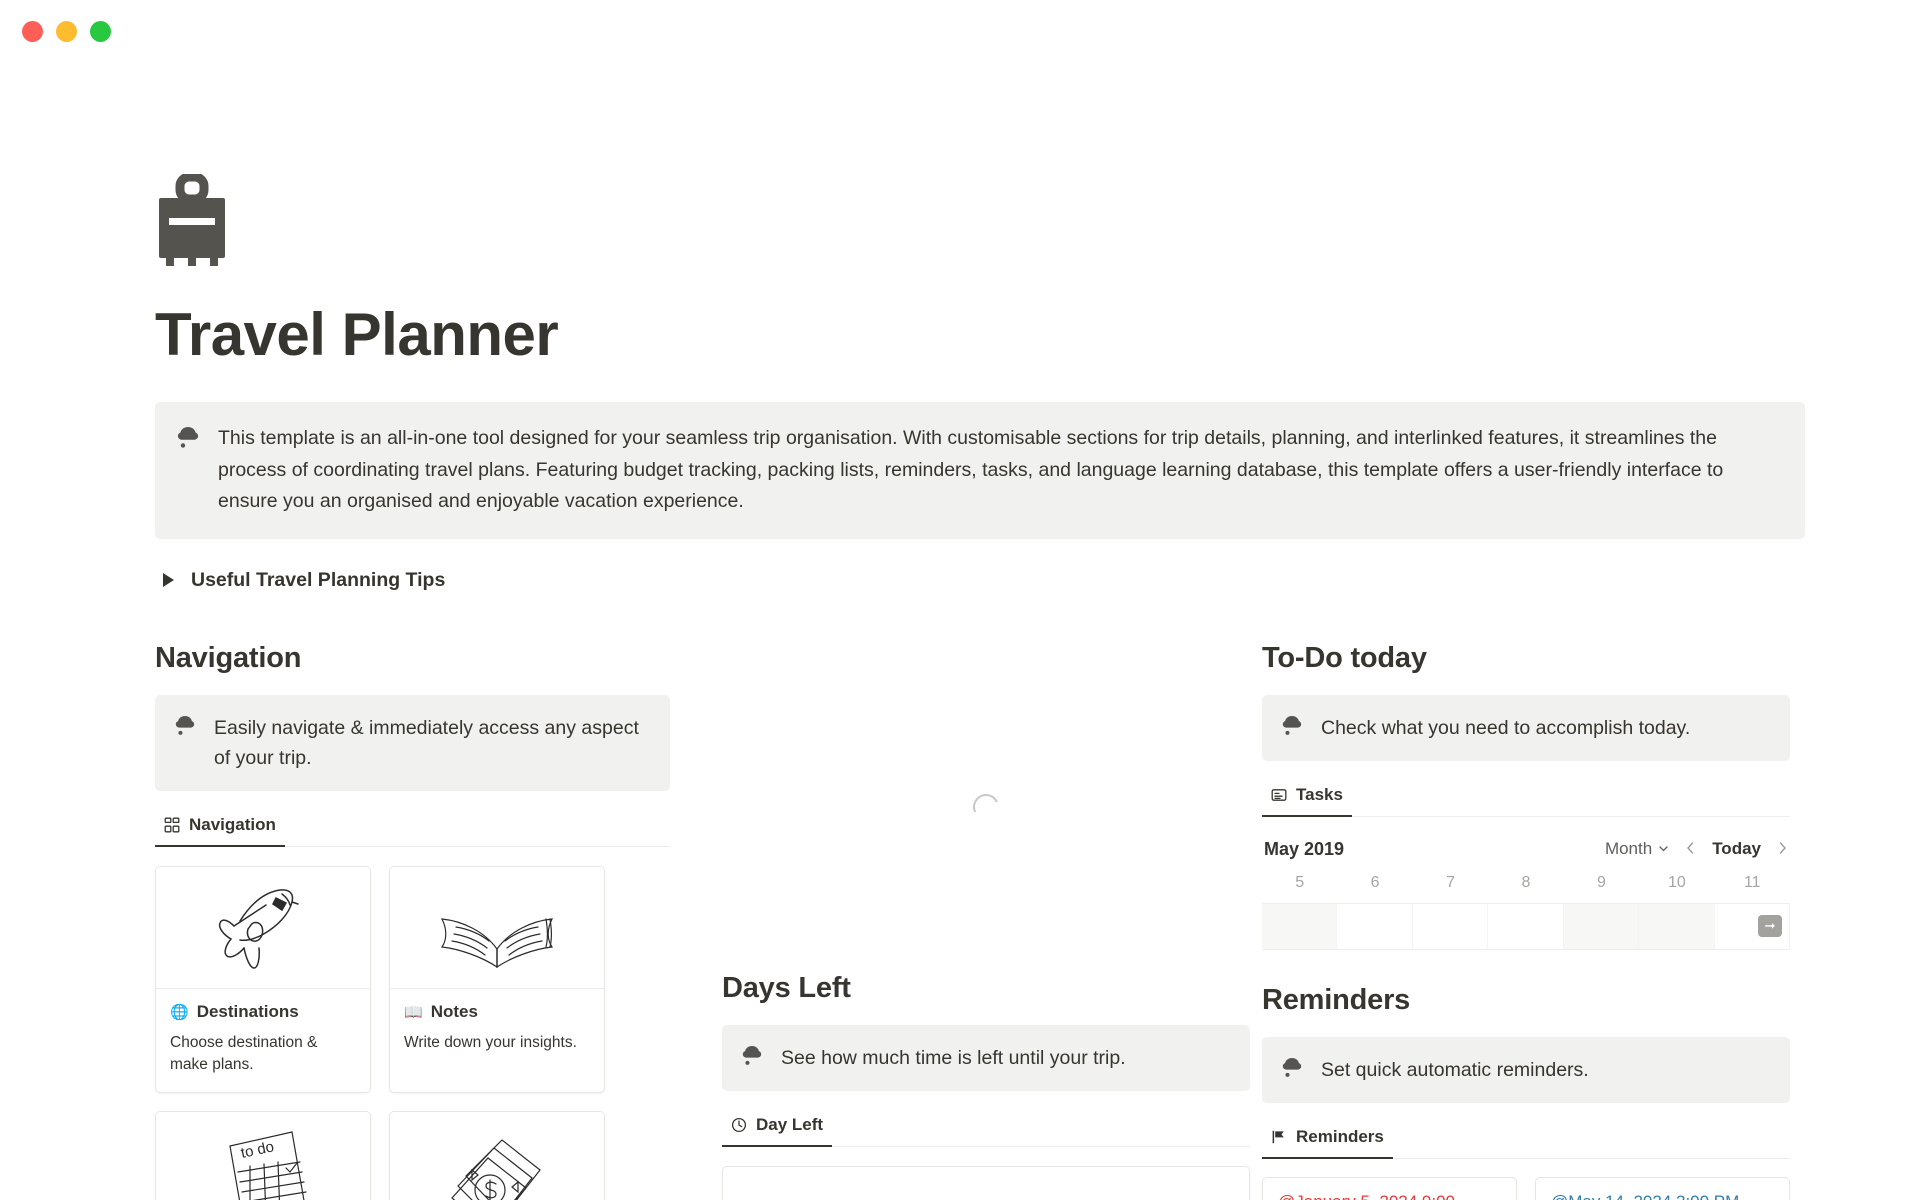 The width and height of the screenshot is (1920, 1200). Describe the element at coordinates (318, 579) in the screenshot. I see `useful-tips-toggle-label: Useful Travel Planning Tips` at that location.